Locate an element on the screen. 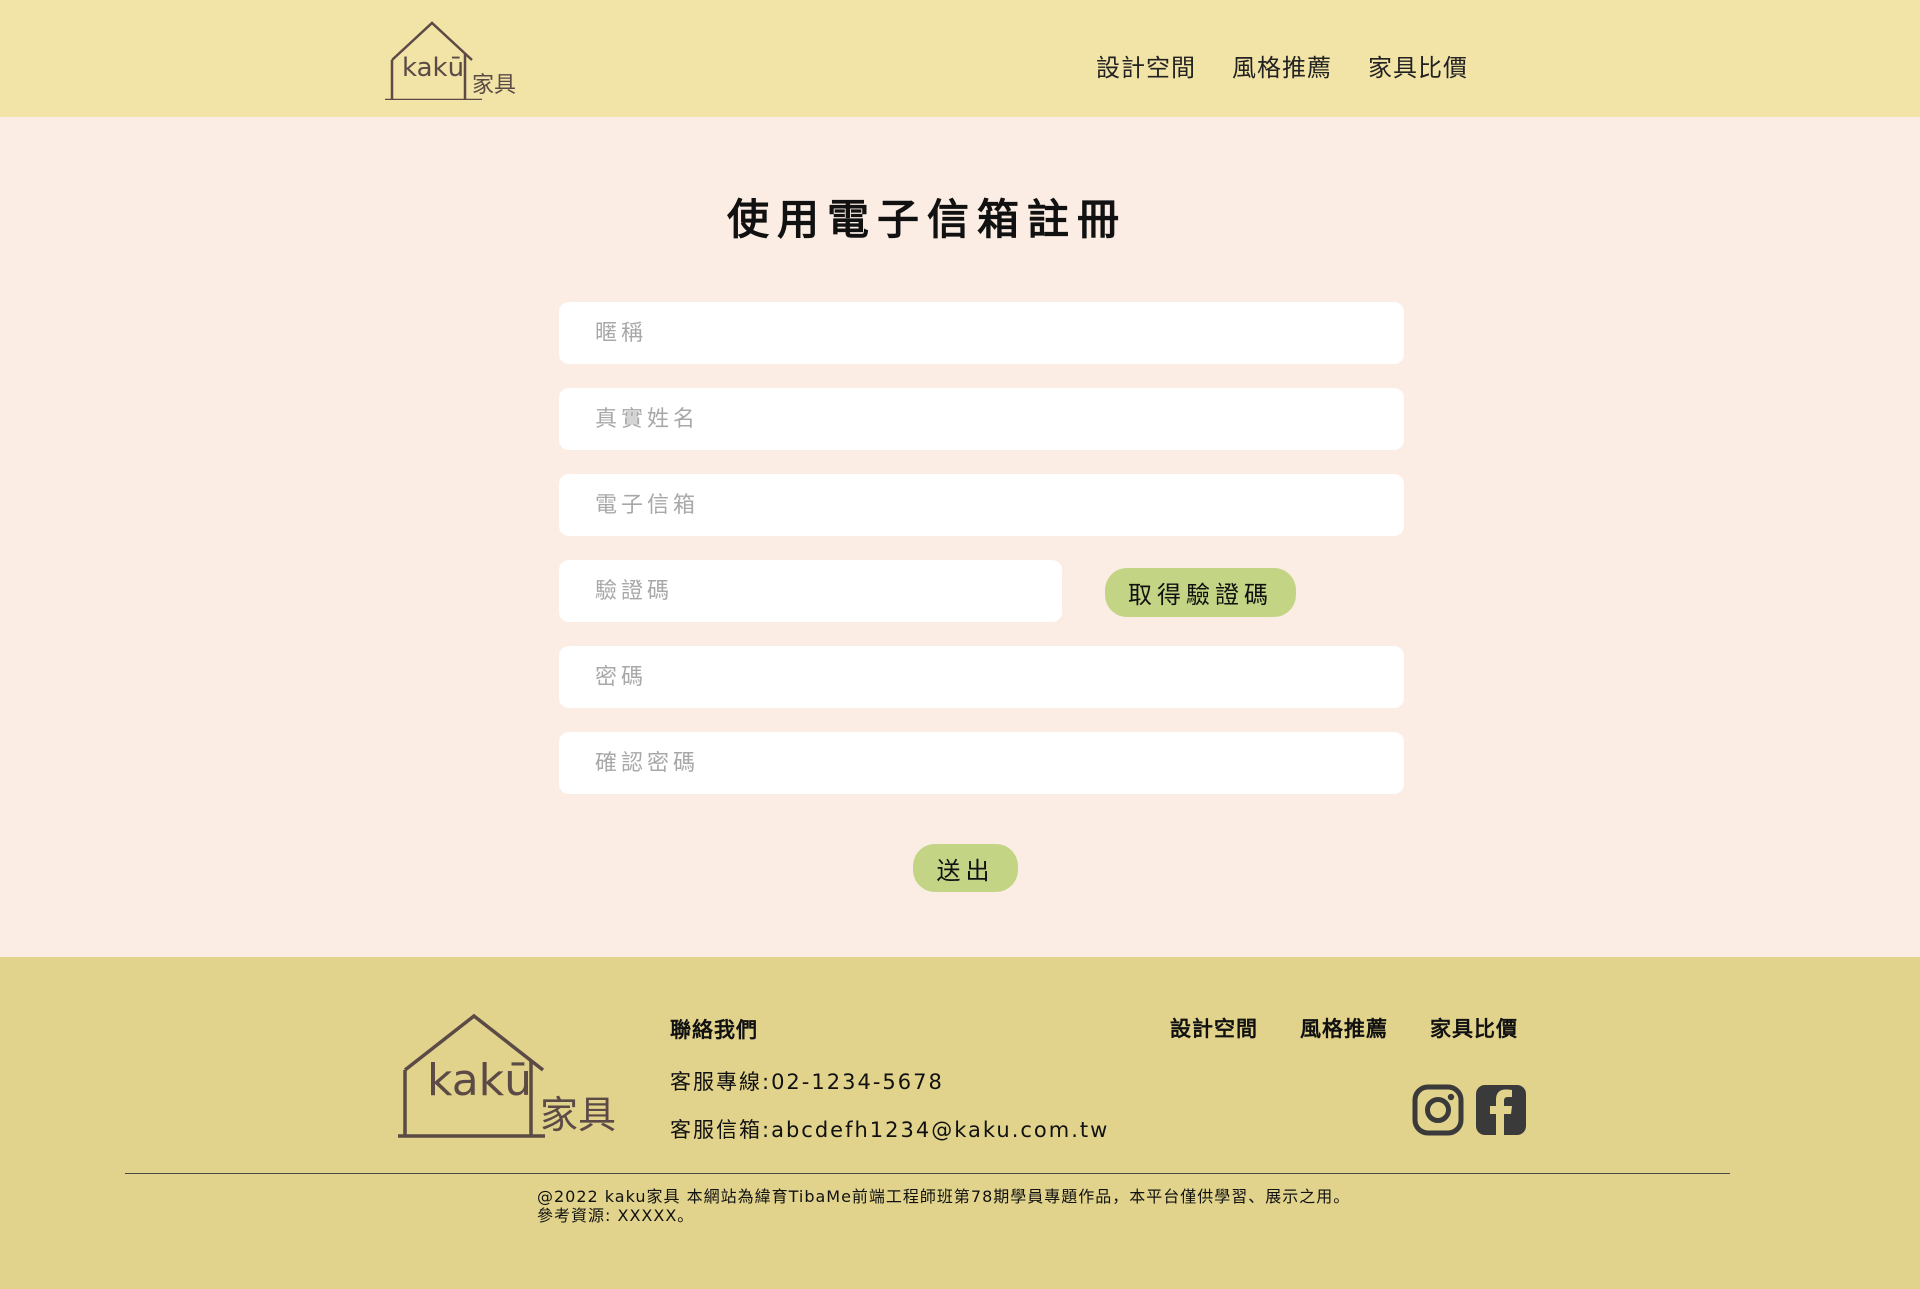 The image size is (1920, 1289). footer-nav-design-space: 設計空間 is located at coordinates (1214, 1028).